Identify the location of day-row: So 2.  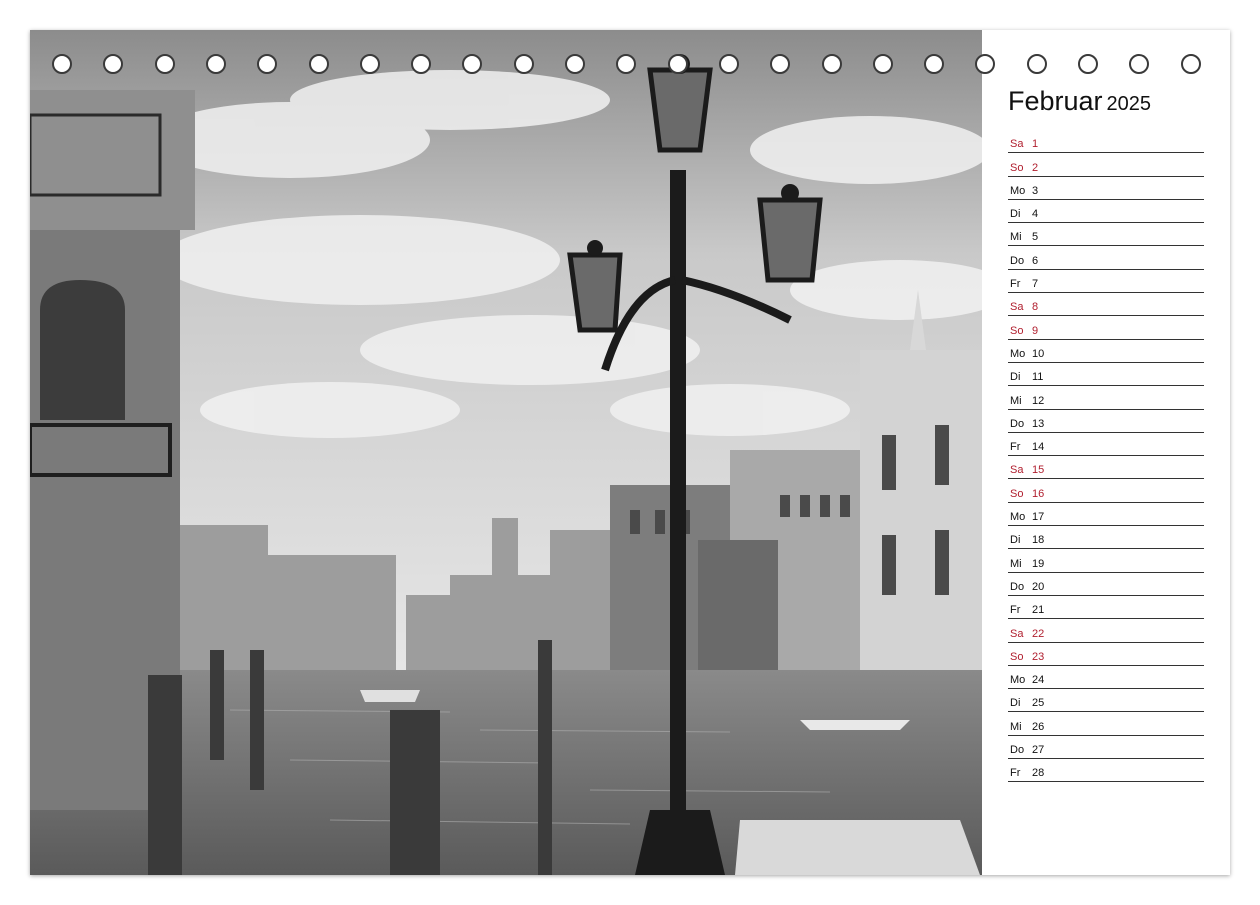
(1106, 165).